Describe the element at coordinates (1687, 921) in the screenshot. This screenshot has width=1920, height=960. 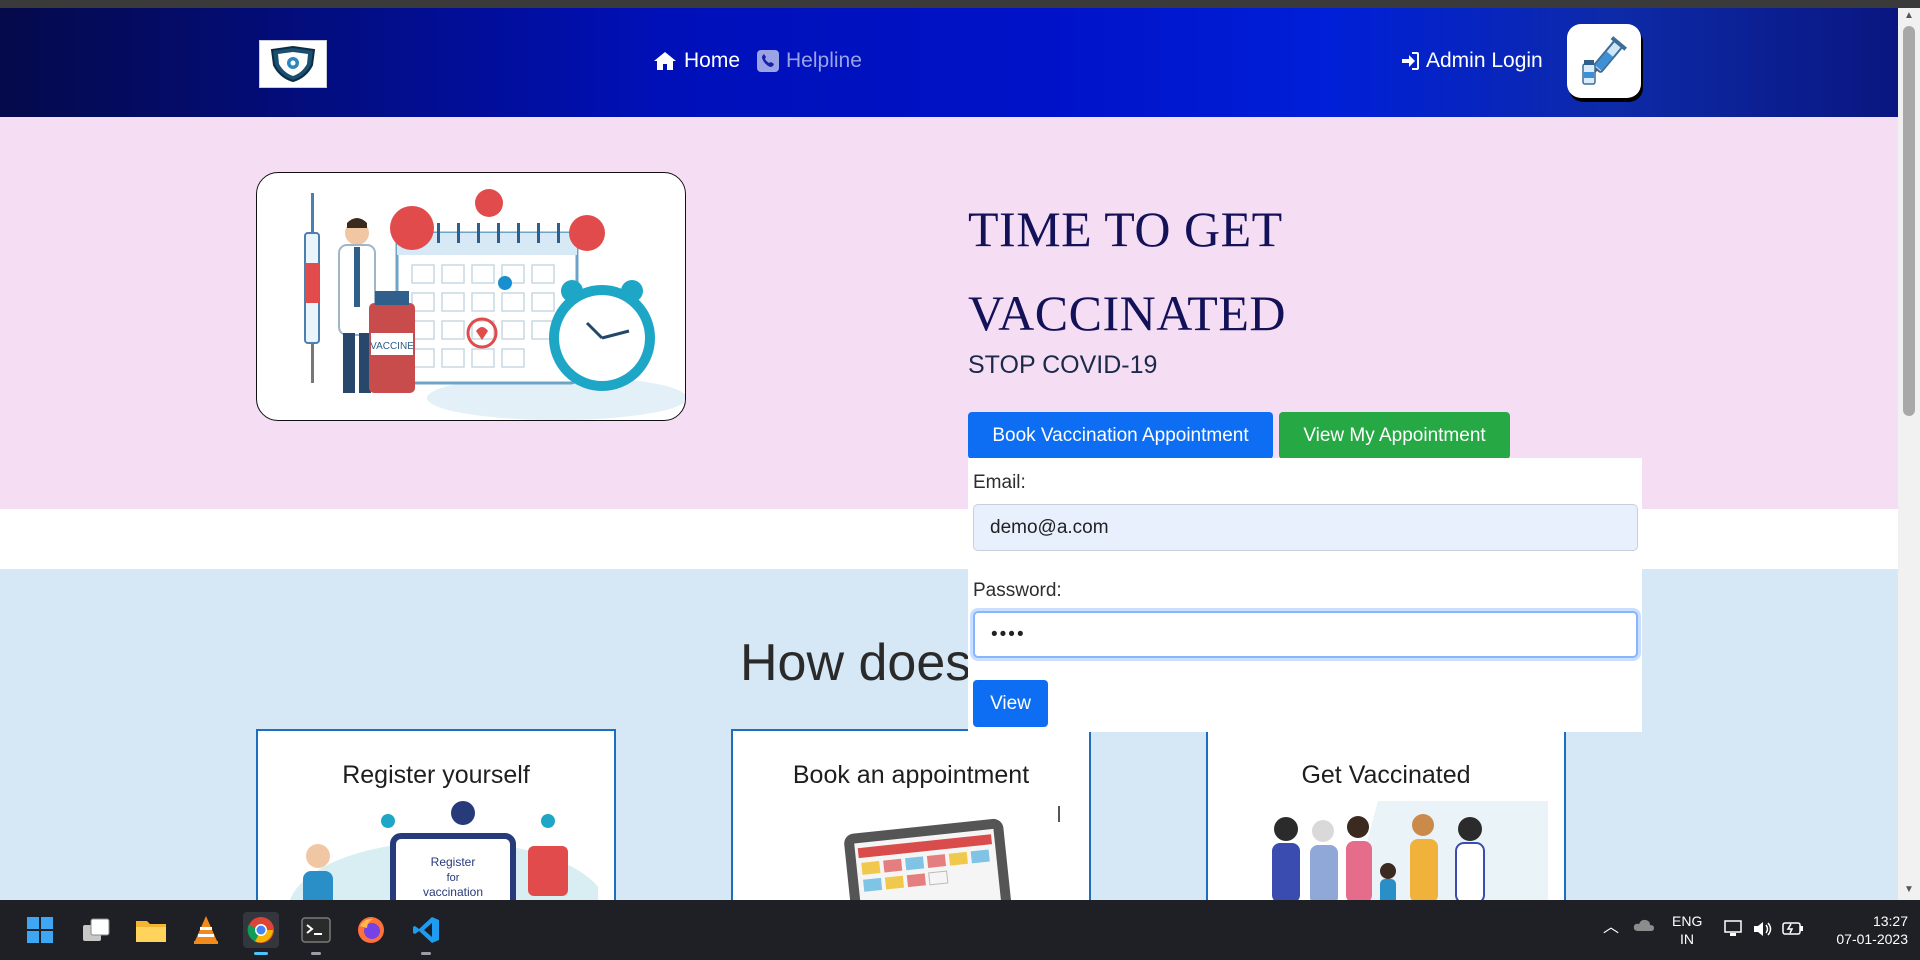
I see `language-code: ENG` at that location.